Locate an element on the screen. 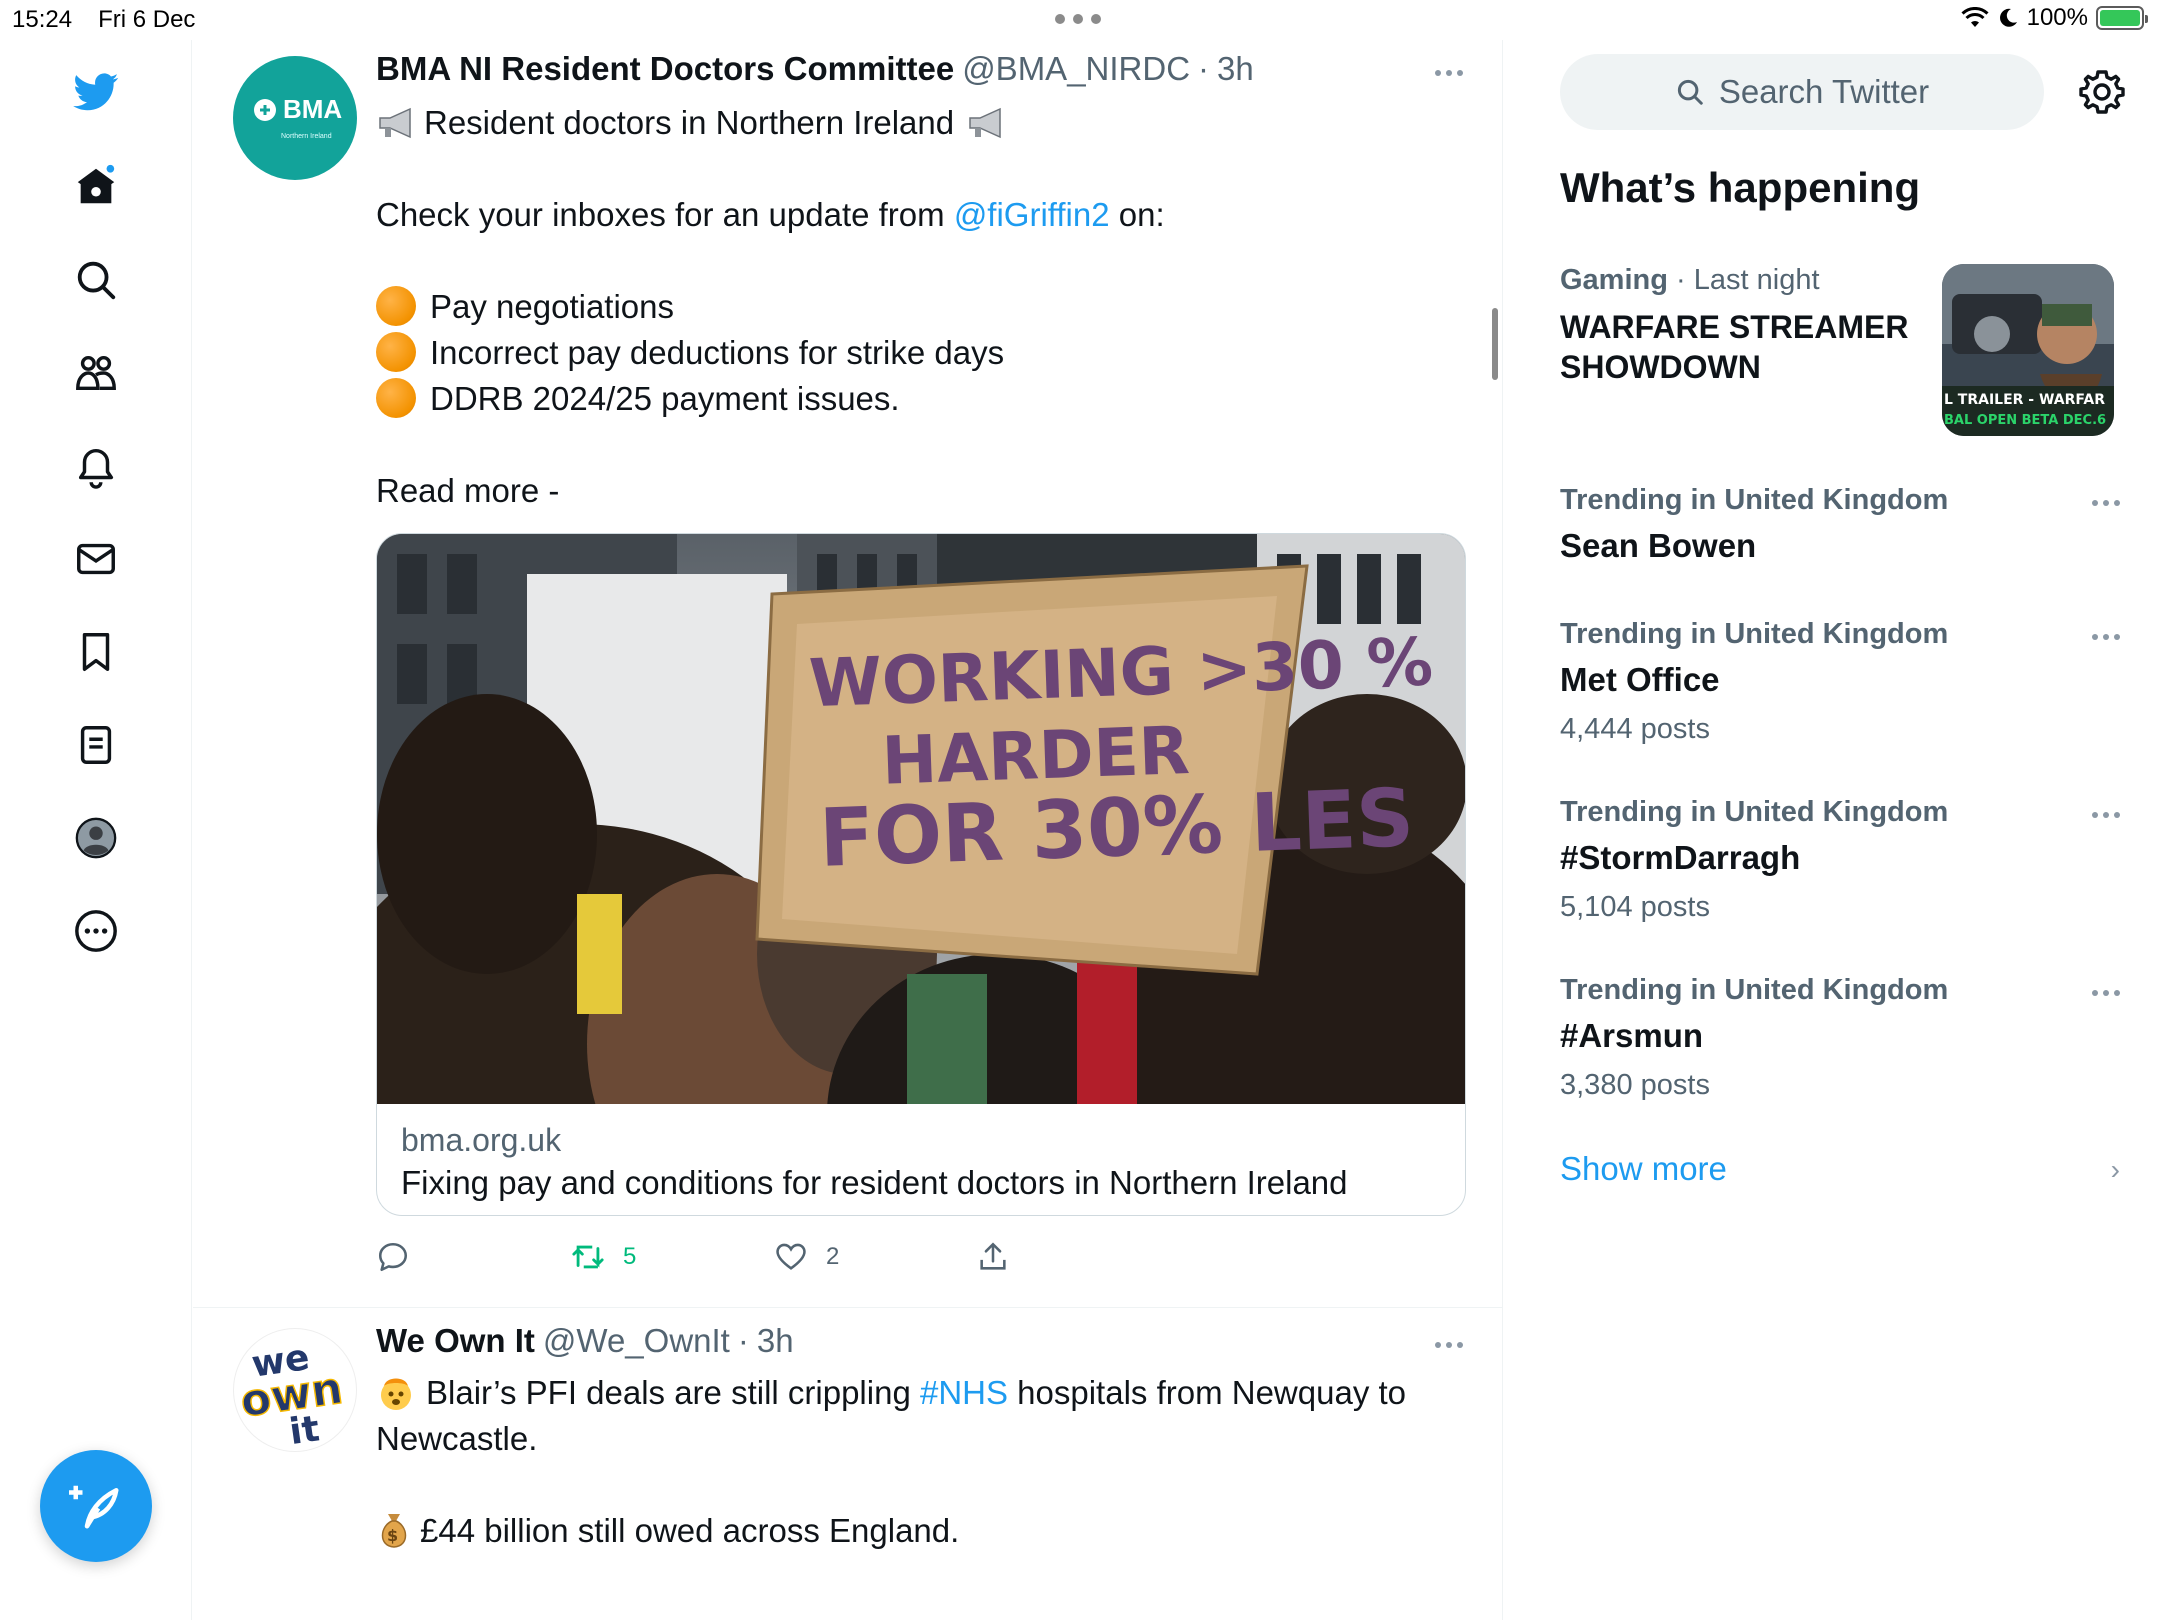  tweet-header: We Own It @We_OwnIt · 3h is located at coordinates (585, 1341).